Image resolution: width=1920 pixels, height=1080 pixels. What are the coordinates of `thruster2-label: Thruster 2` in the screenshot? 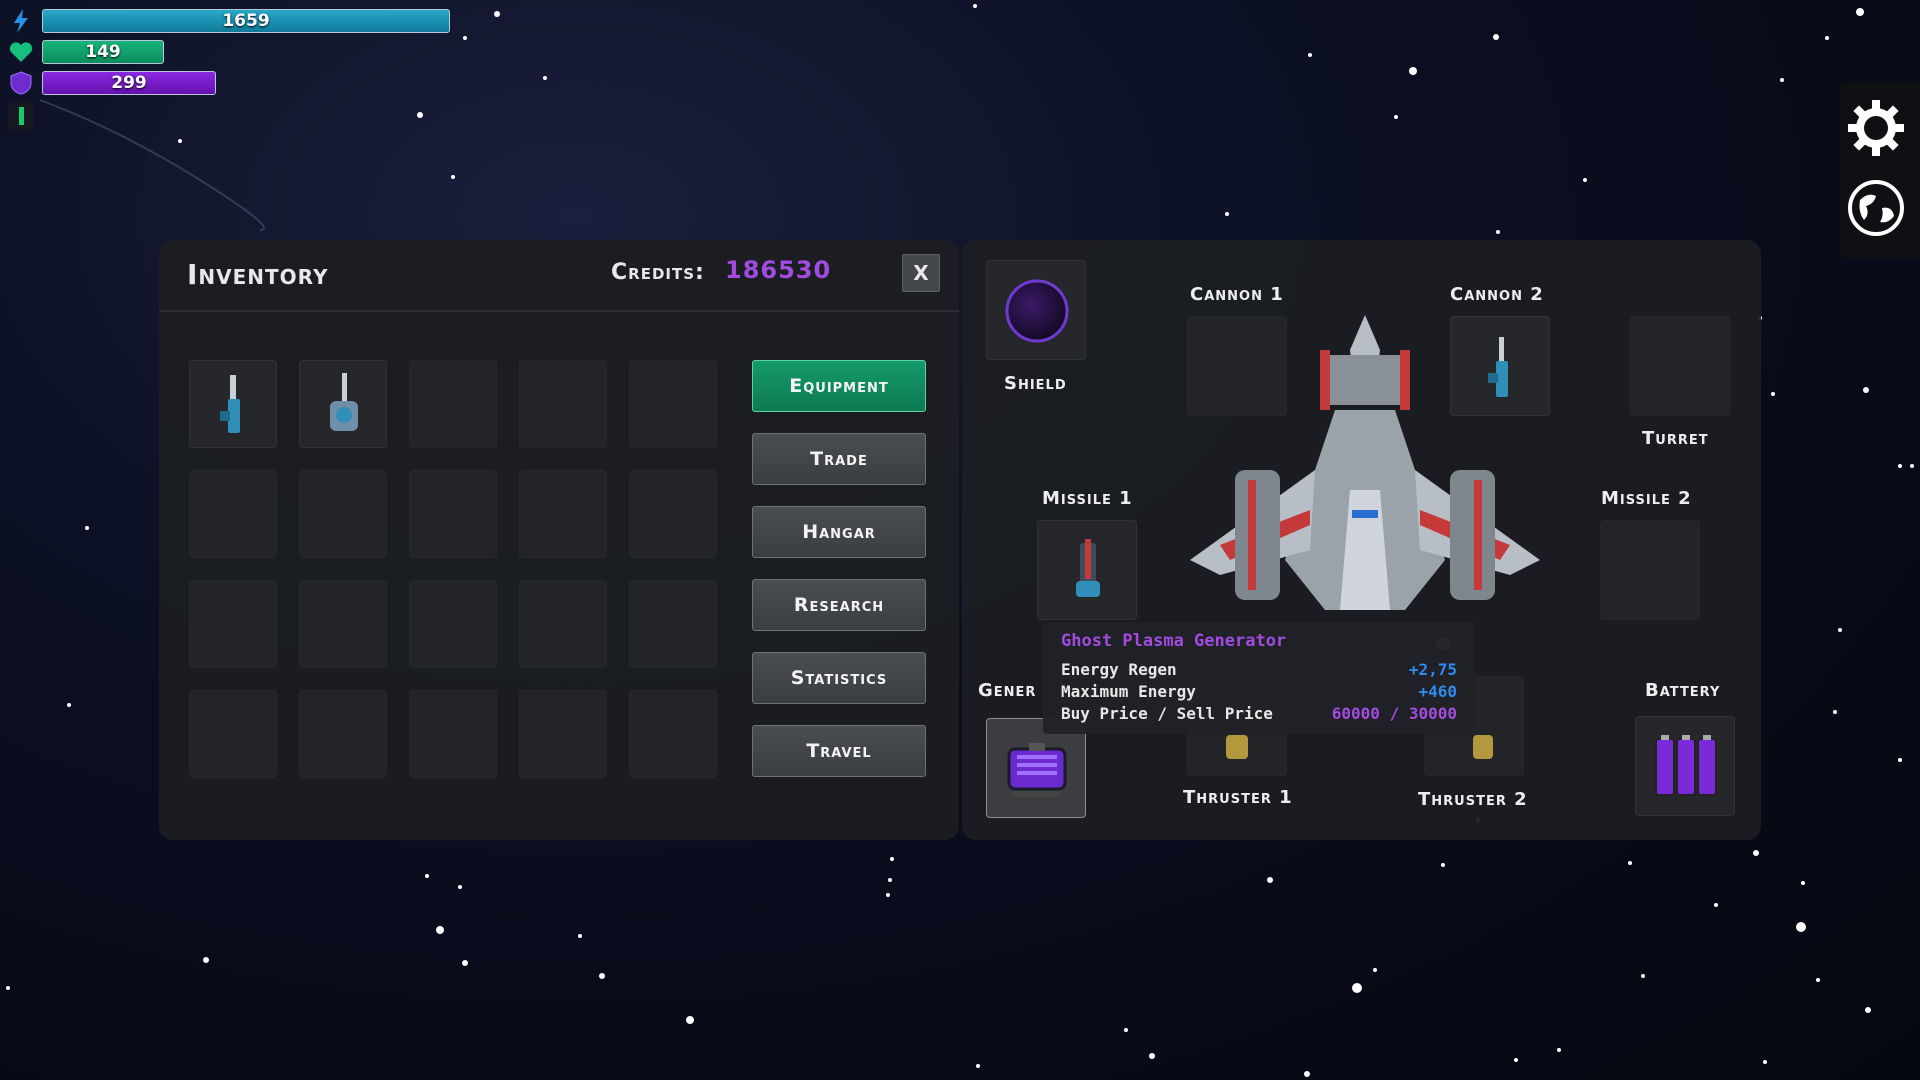 It's located at (1473, 799).